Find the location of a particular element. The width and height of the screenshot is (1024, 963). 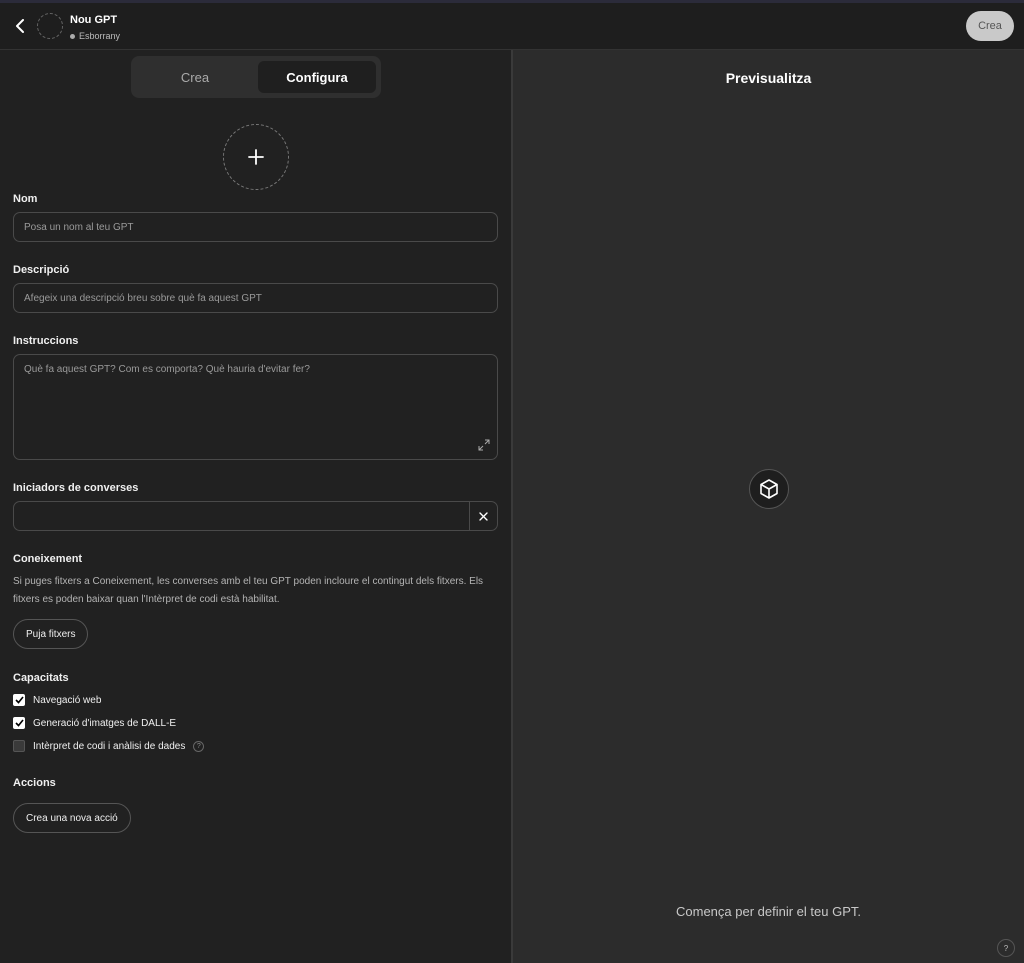

tab-create: Crea is located at coordinates (195, 77).